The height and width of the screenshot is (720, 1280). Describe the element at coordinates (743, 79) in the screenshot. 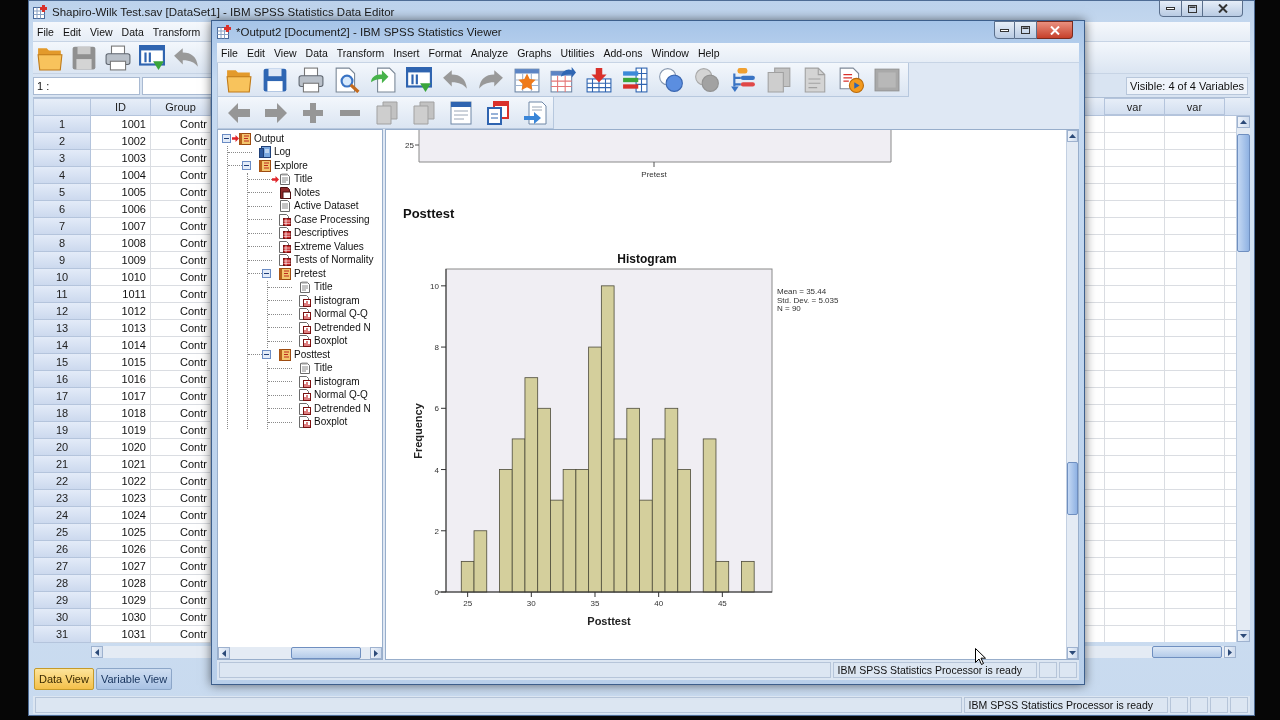

I see `tree-list-icon` at that location.